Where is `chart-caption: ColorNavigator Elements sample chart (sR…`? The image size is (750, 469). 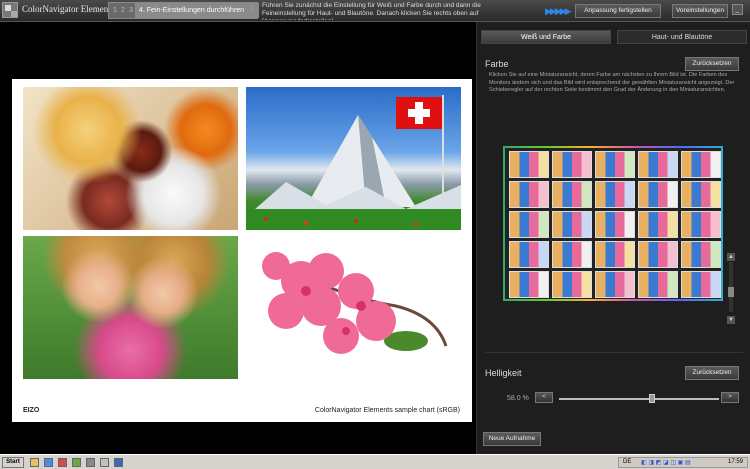
chart-caption: ColorNavigator Elements sample chart (sR… is located at coordinates (387, 410).